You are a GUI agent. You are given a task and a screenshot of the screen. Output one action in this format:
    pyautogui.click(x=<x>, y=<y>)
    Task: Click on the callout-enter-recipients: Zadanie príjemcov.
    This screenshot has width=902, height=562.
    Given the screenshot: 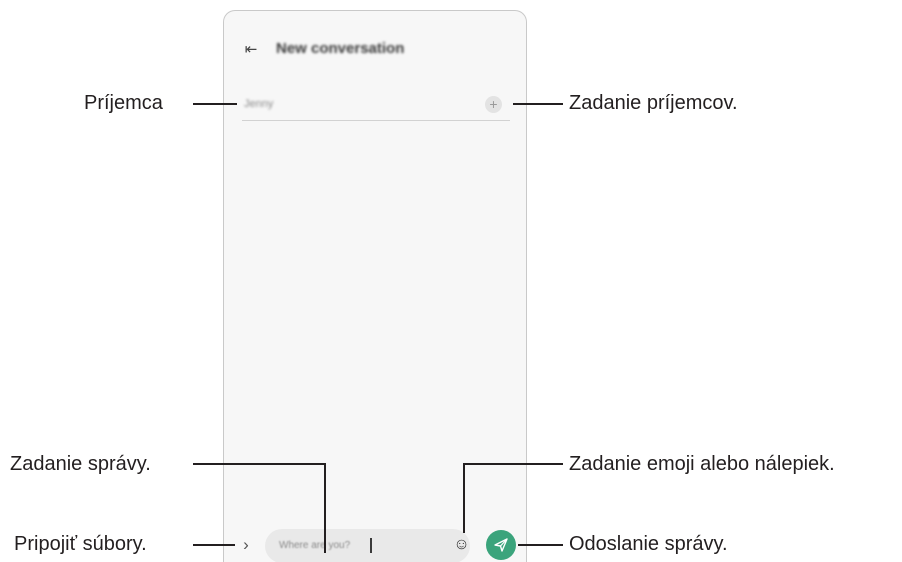 What is the action you would take?
    pyautogui.click(x=653, y=103)
    